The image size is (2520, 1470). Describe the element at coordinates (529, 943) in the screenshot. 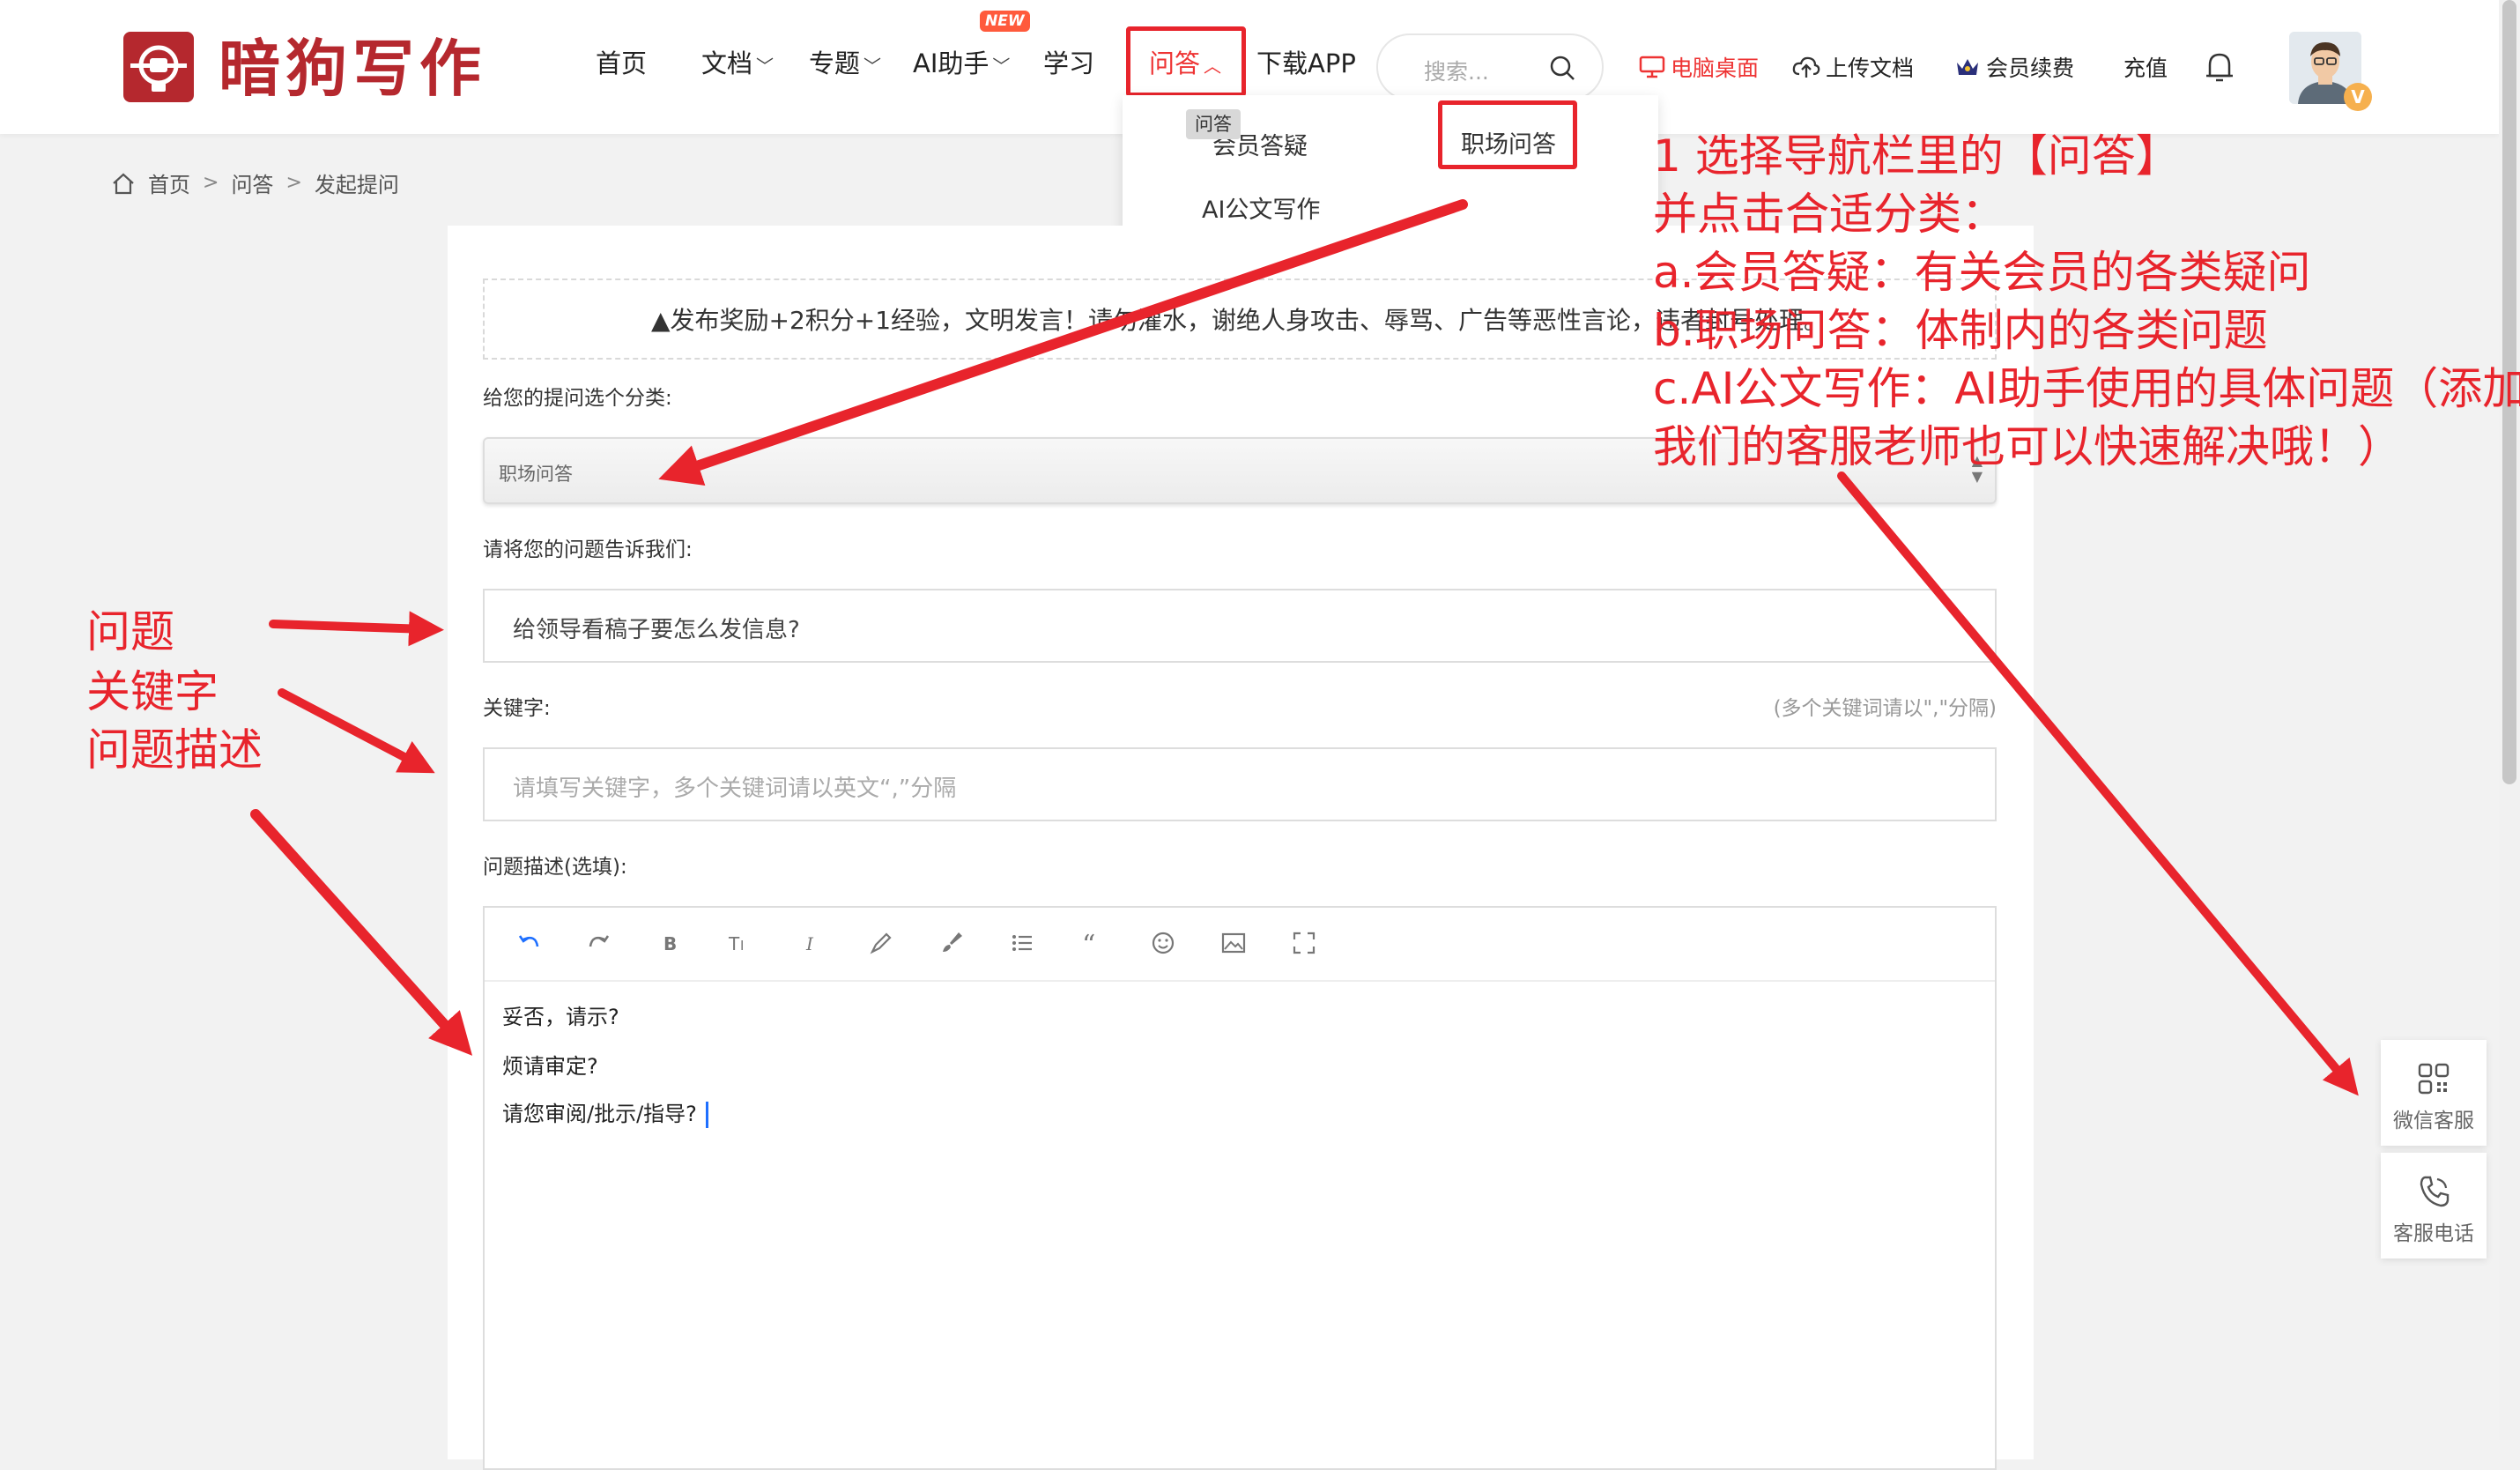

I see `undo-icon` at that location.